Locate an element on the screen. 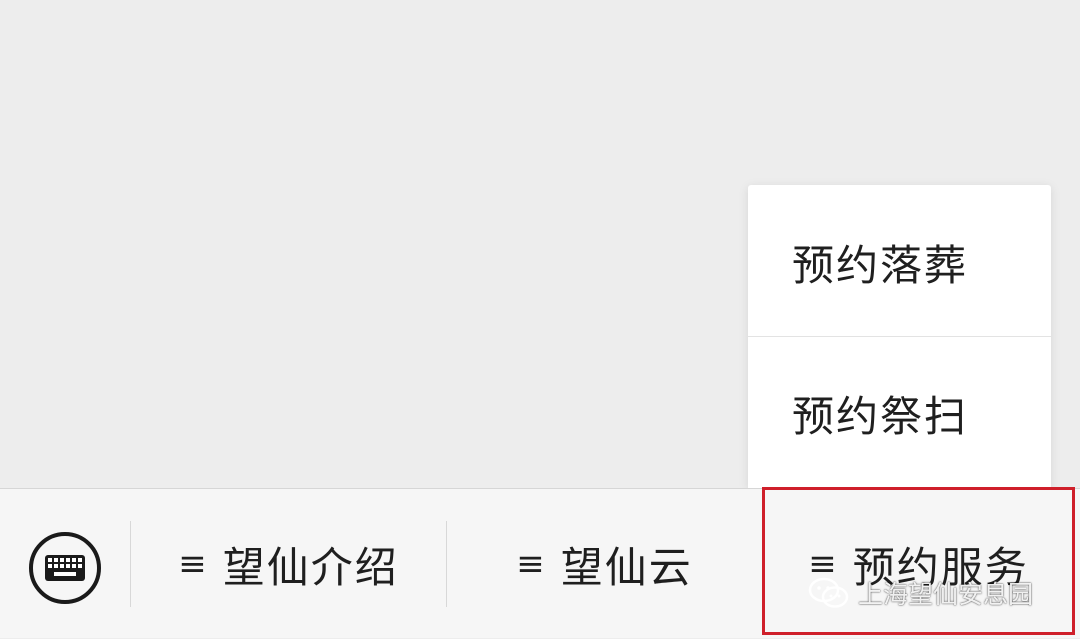 The width and height of the screenshot is (1080, 639). submenu-item-label: 预约落葬 is located at coordinates (880, 265).